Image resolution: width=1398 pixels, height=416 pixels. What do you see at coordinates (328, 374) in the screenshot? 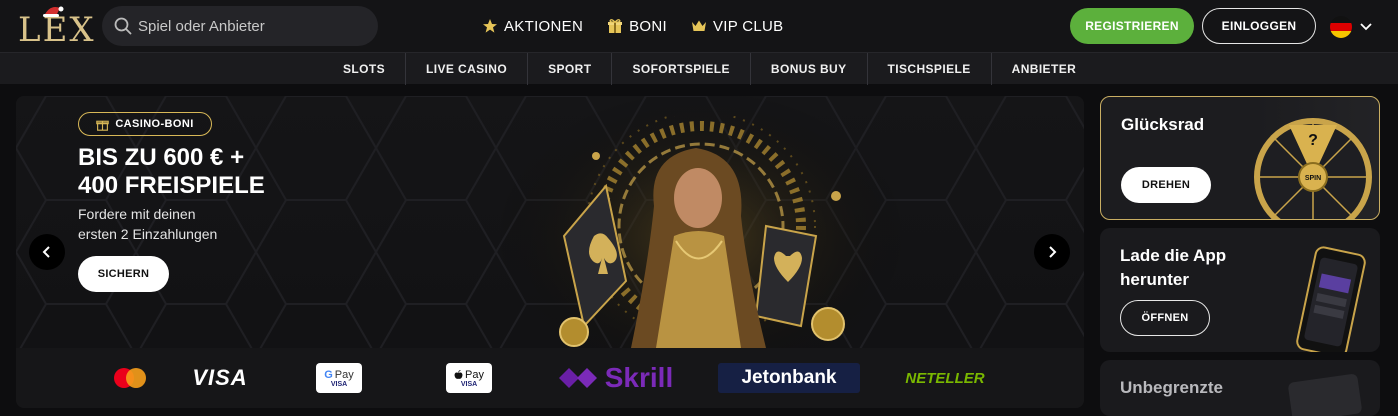
I see `google-g-icon: G` at bounding box center [328, 374].